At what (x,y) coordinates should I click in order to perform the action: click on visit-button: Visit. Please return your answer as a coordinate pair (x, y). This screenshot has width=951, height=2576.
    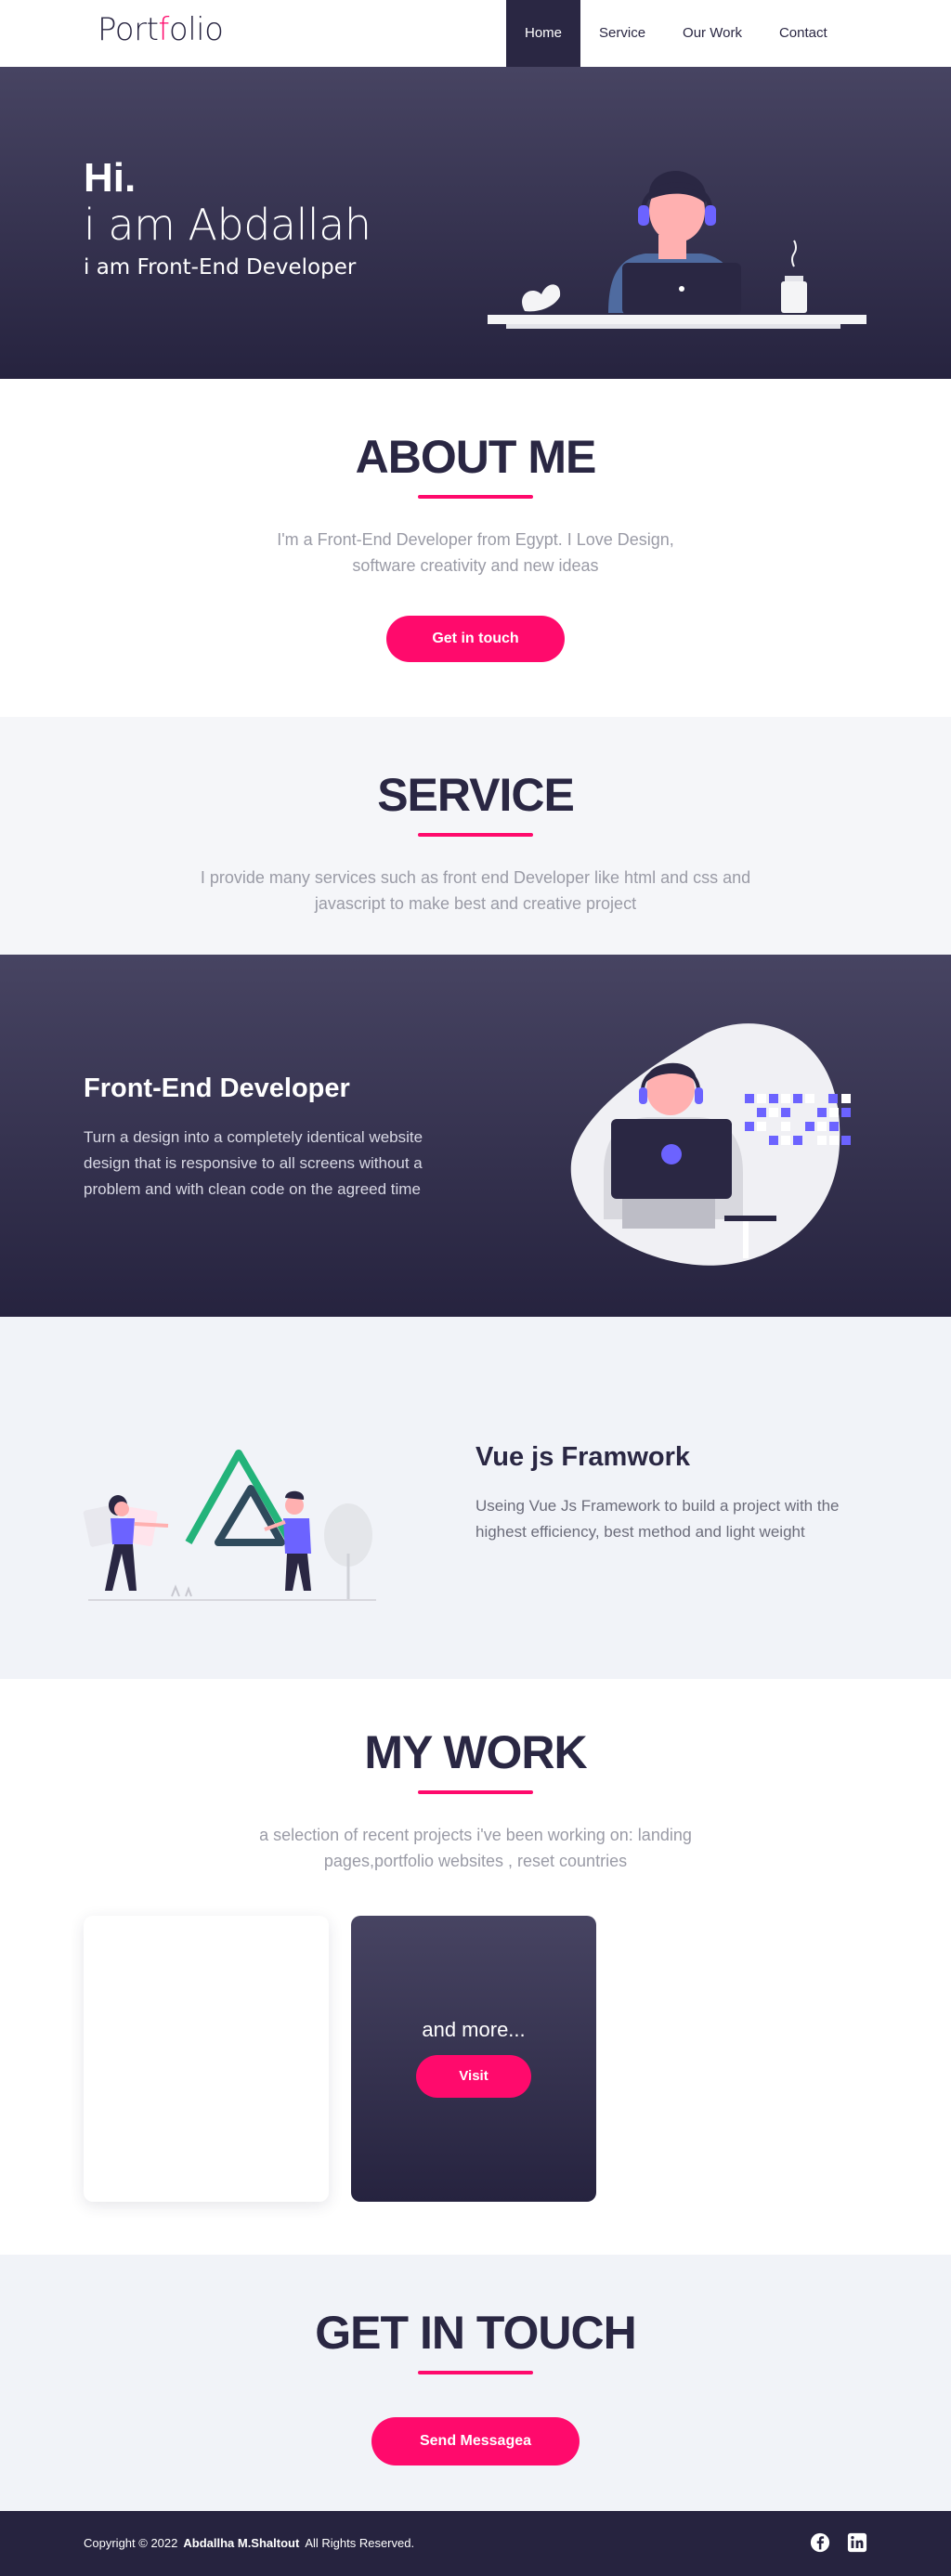
    Looking at the image, I should click on (473, 2076).